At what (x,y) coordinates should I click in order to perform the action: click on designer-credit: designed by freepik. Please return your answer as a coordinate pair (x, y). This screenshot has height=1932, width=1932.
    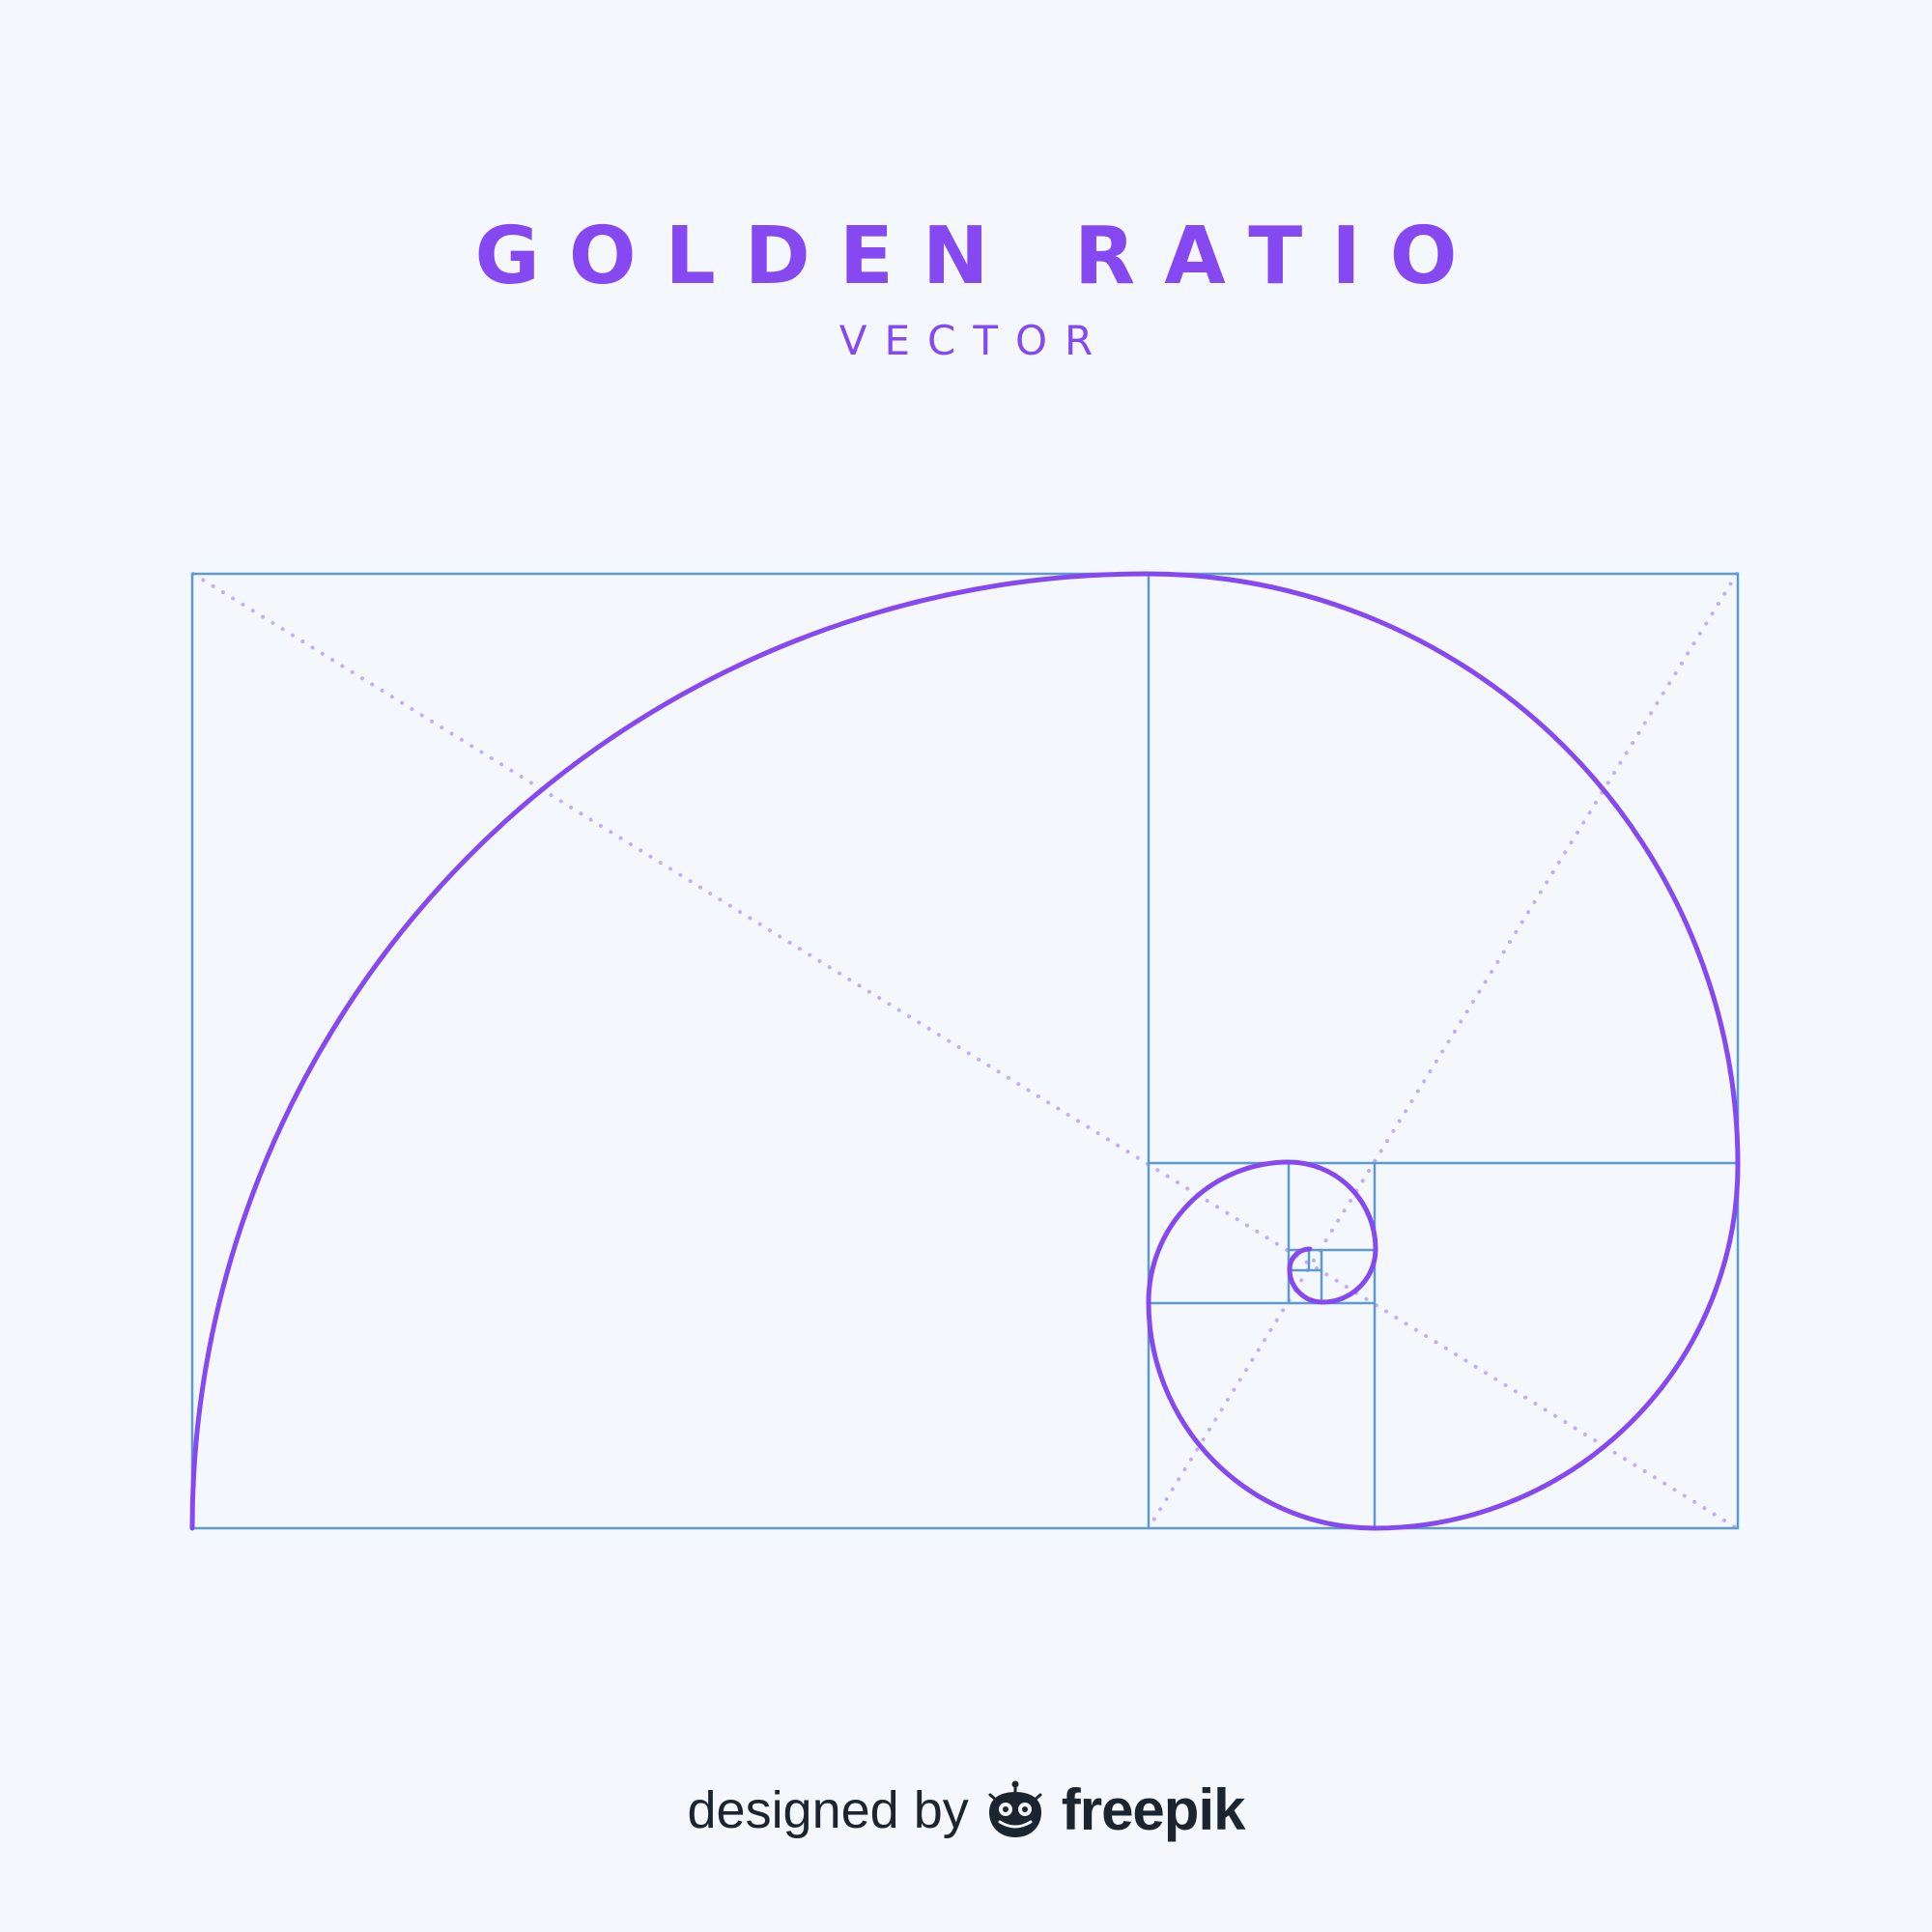
    Looking at the image, I should click on (966, 1810).